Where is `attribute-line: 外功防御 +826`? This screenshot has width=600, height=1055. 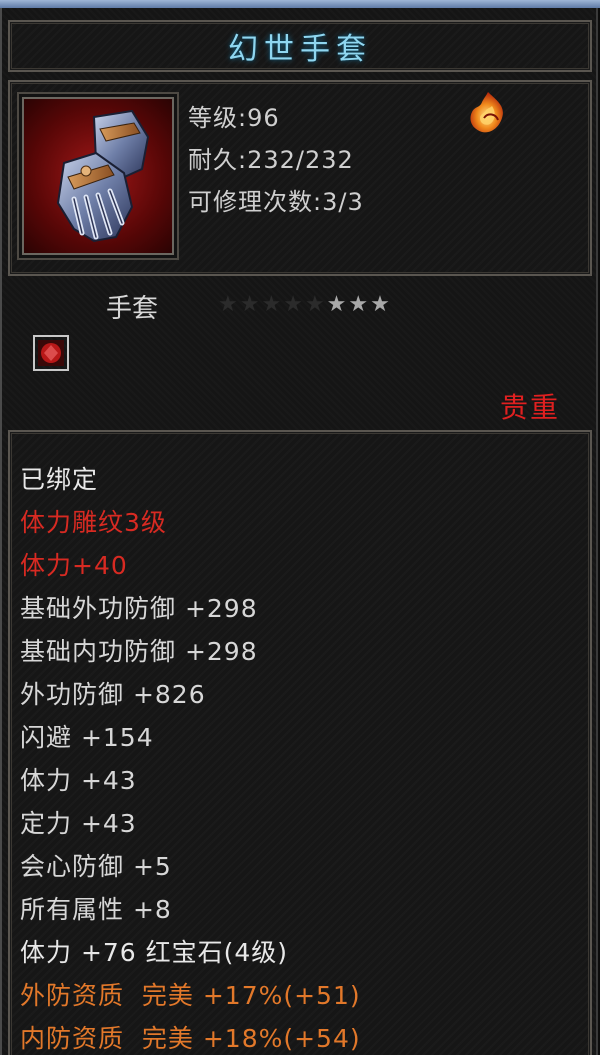 attribute-line: 外功防御 +826 is located at coordinates (113, 694).